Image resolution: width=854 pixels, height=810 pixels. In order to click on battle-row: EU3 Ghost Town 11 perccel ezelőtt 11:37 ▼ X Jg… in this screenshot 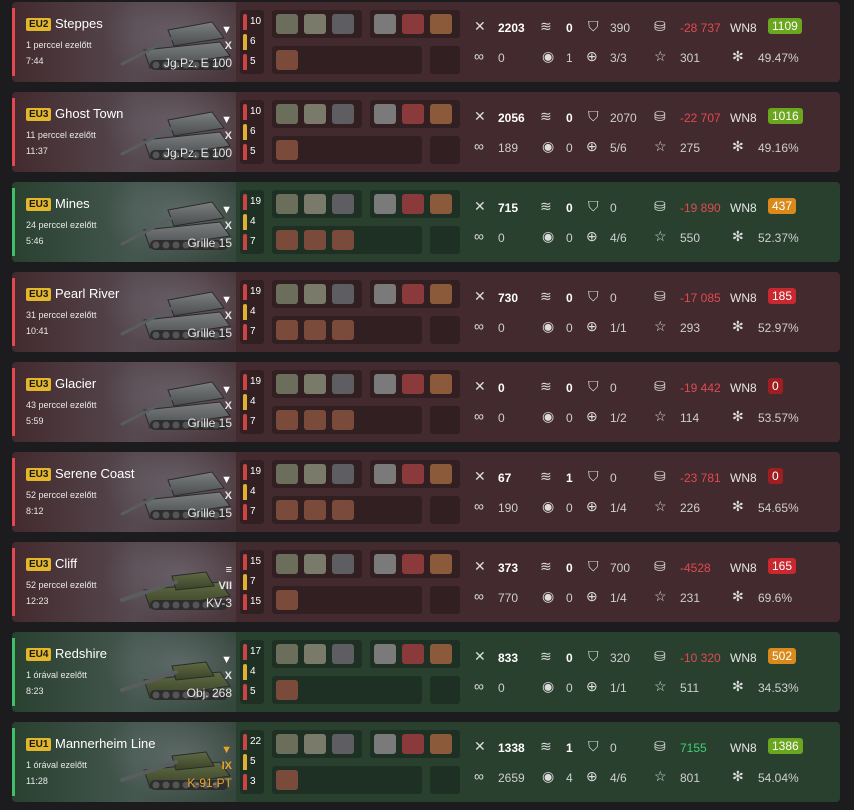, I will do `click(426, 132)`.